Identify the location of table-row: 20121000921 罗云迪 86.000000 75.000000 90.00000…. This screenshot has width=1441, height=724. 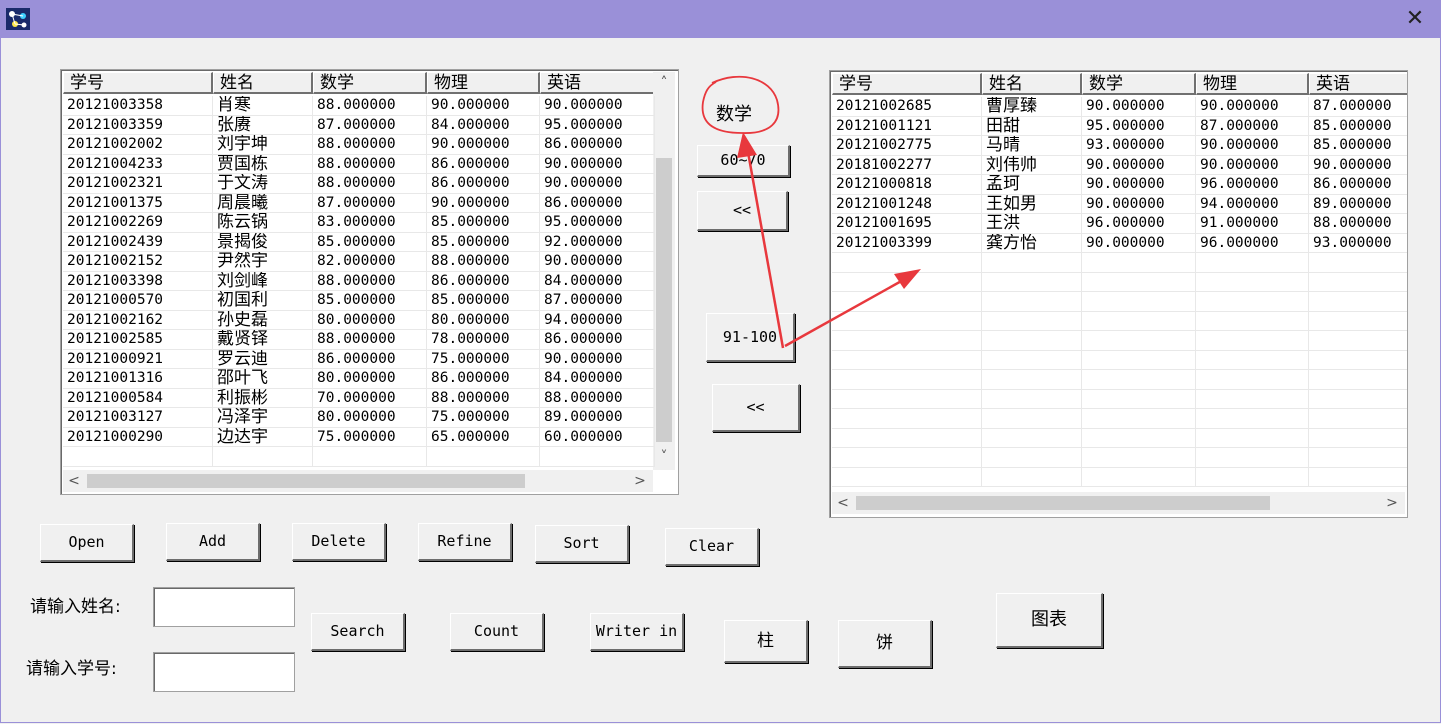
(359, 360).